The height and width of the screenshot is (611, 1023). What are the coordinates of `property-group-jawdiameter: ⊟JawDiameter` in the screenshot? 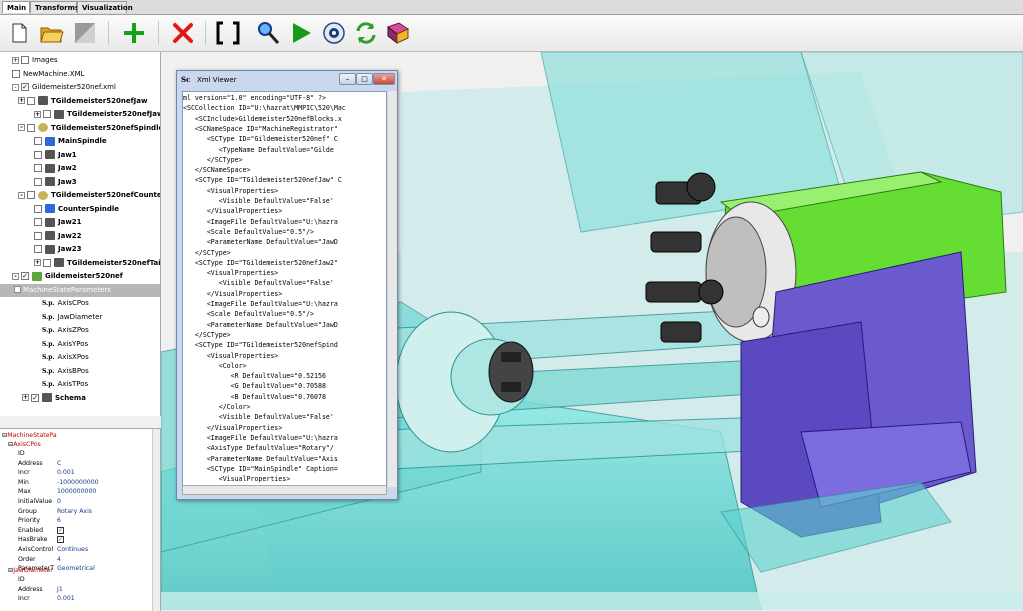 It's located at (76, 570).